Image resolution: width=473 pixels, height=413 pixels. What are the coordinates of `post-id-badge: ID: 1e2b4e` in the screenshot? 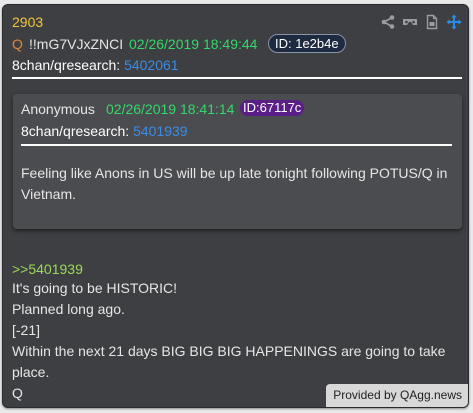 It's located at (307, 43).